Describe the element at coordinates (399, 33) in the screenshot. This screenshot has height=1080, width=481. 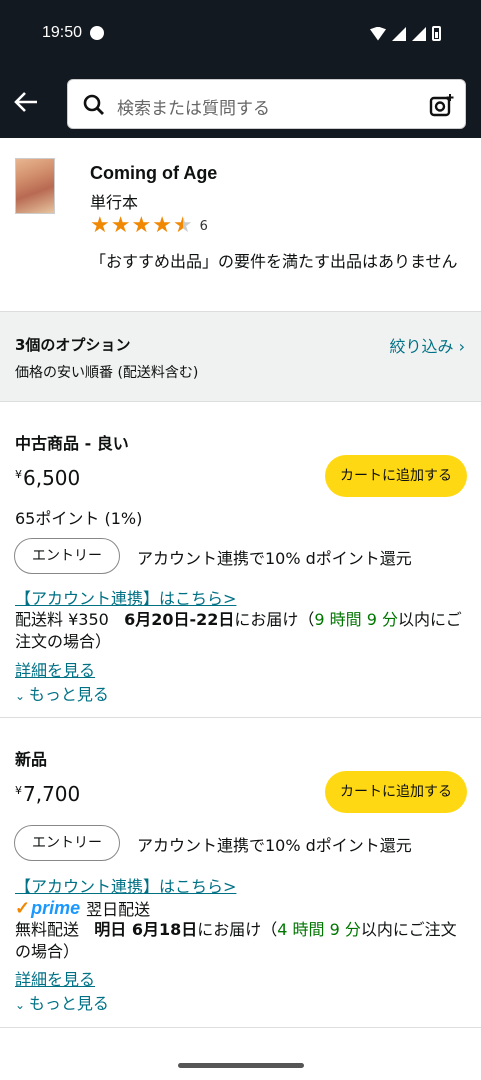
I see `signal-icon` at that location.